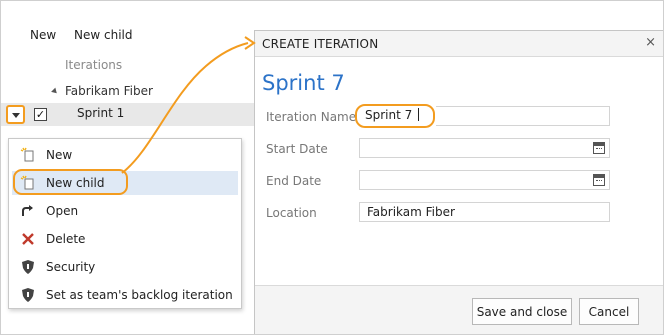  What do you see at coordinates (109, 91) in the screenshot?
I see `tree-node-root-label: Fabrikam Fiber` at bounding box center [109, 91].